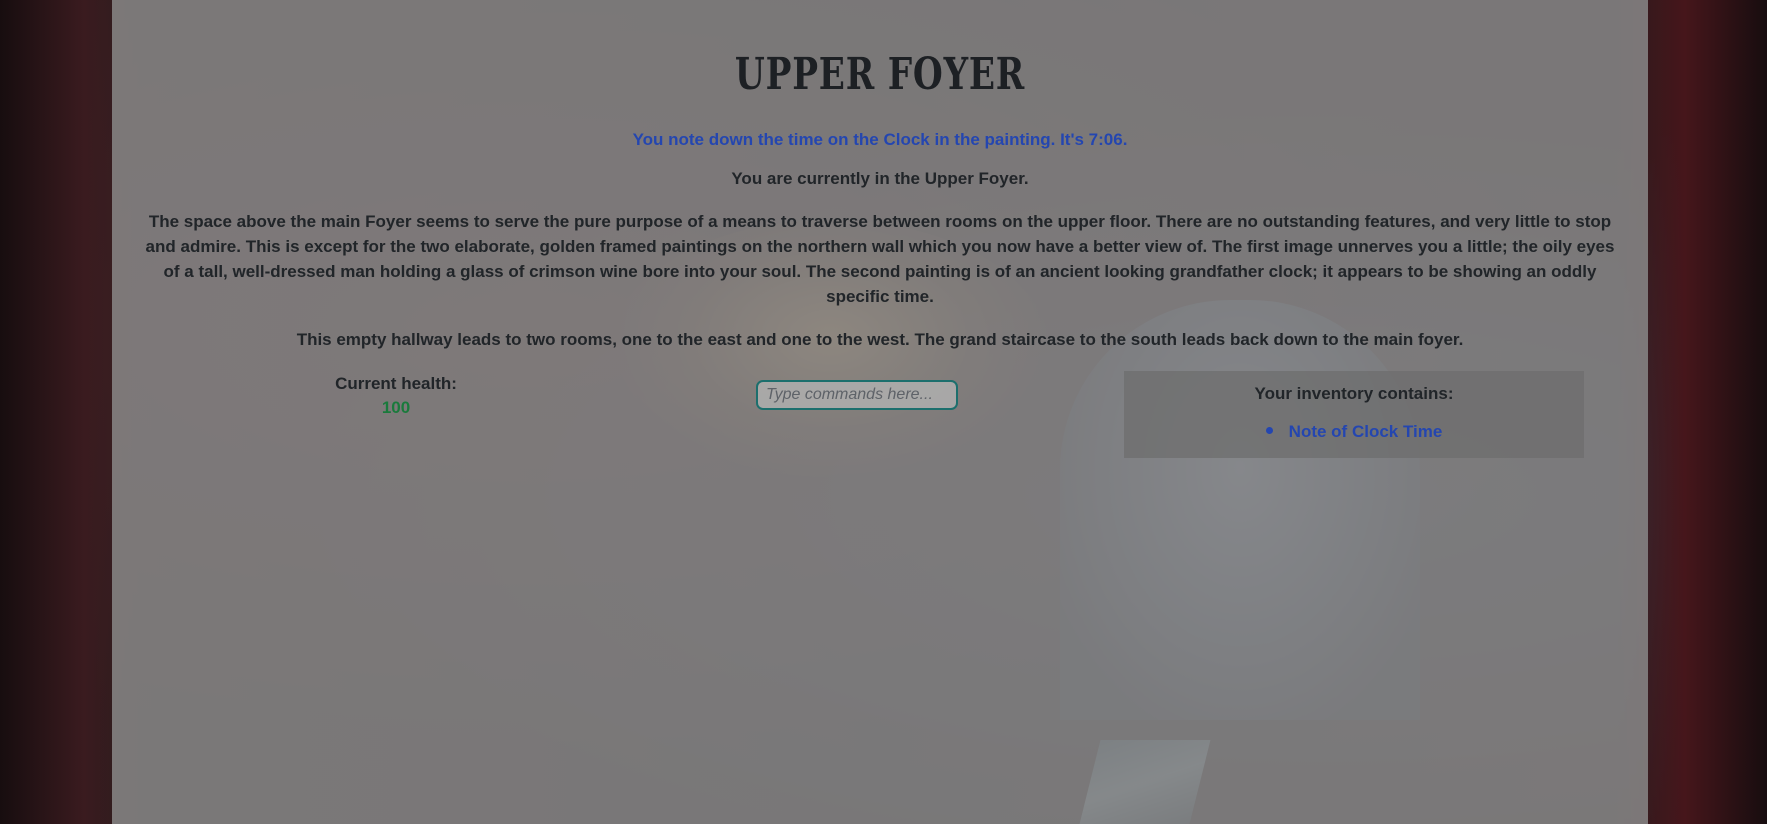  What do you see at coordinates (1269, 431) in the screenshot?
I see `bullet-icon` at bounding box center [1269, 431].